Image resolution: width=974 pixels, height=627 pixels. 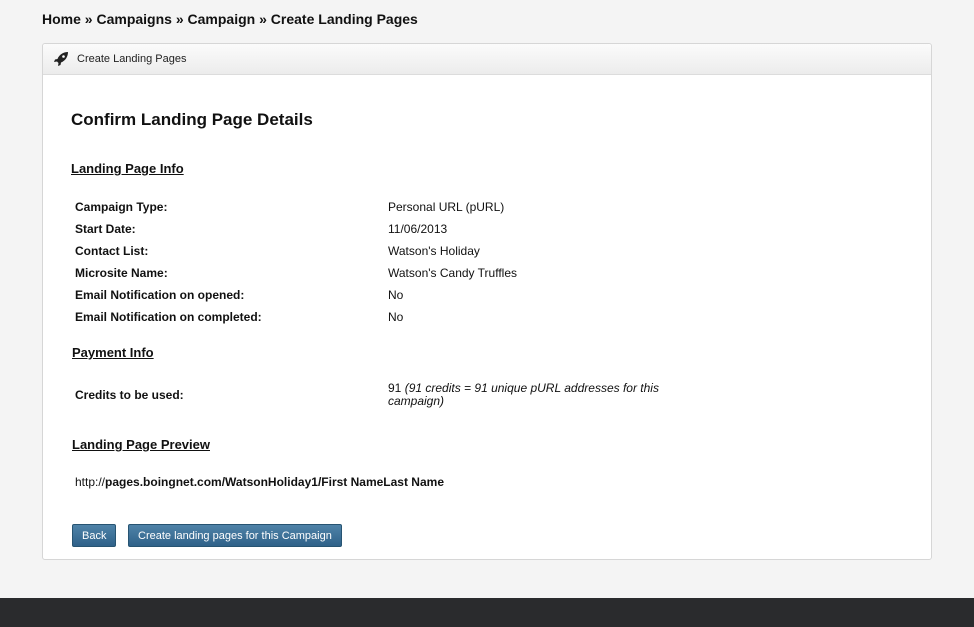 What do you see at coordinates (487, 612) in the screenshot?
I see `page-footer` at bounding box center [487, 612].